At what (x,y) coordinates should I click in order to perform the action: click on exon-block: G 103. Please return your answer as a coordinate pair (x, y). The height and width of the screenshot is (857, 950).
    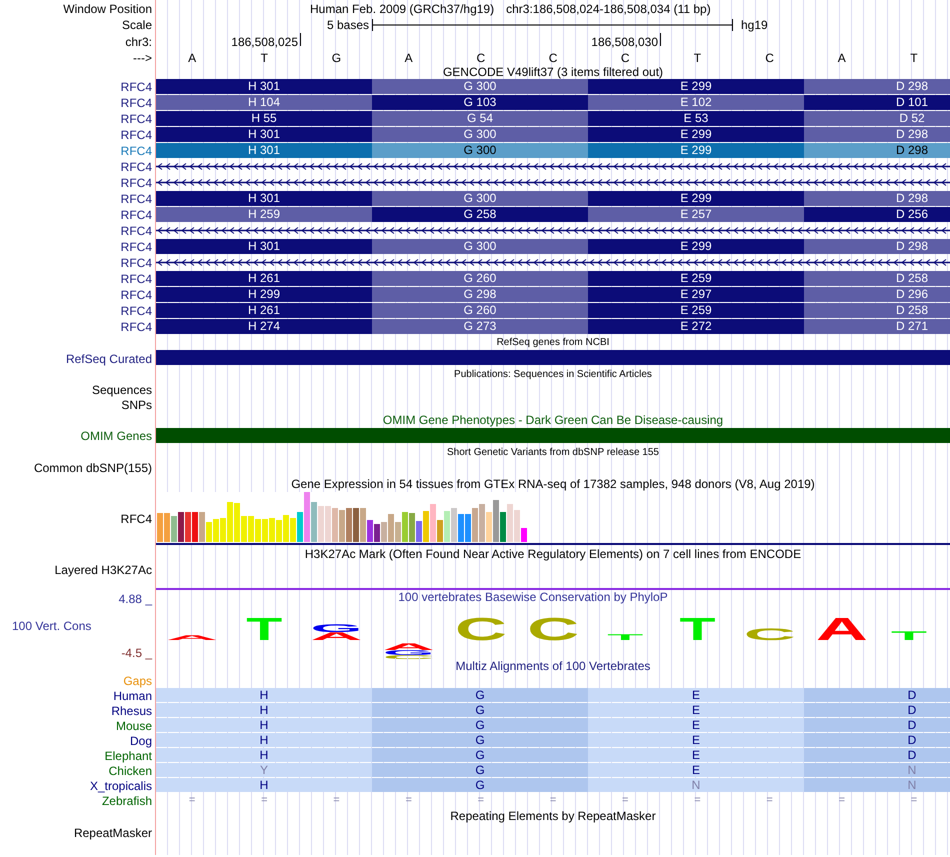
    Looking at the image, I should click on (480, 102).